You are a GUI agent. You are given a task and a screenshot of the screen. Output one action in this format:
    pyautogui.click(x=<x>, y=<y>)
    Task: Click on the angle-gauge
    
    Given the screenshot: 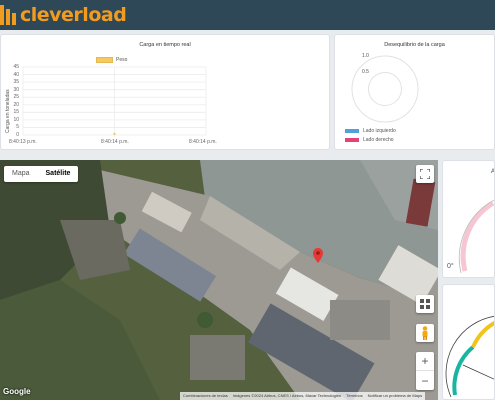 What is the action you would take?
    pyautogui.click(x=476, y=236)
    